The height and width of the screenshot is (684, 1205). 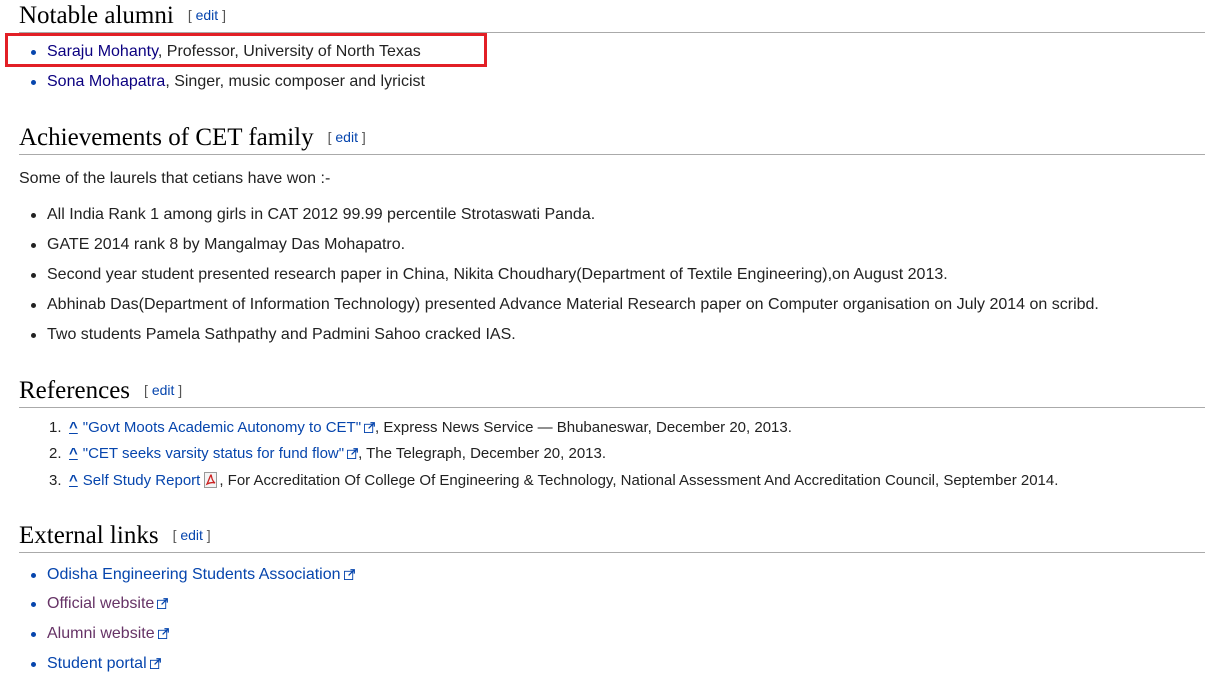 What do you see at coordinates (55, 427) in the screenshot?
I see `reference-number: 1.` at bounding box center [55, 427].